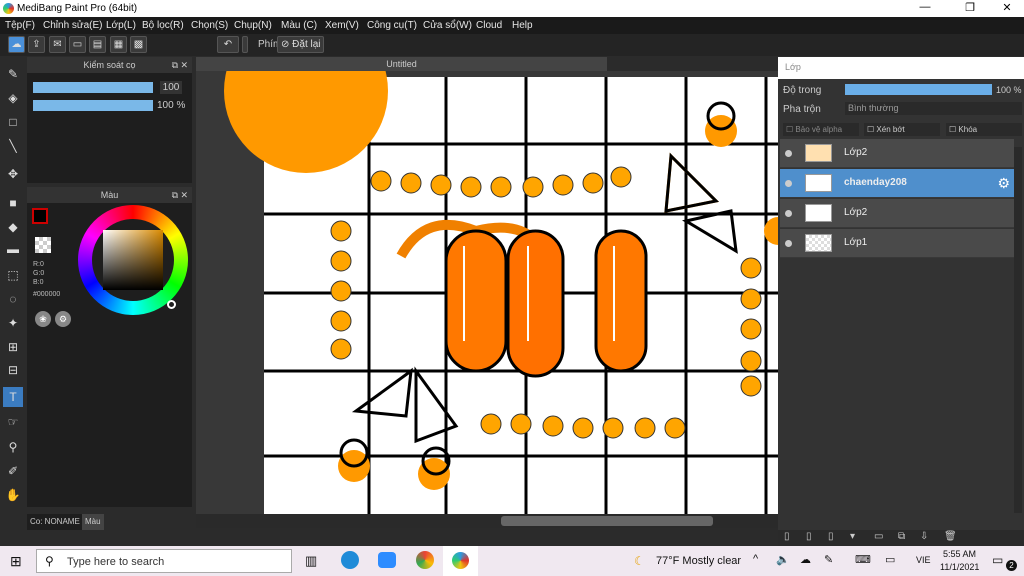 The width and height of the screenshot is (1024, 576). Describe the element at coordinates (1007, 7) in the screenshot. I see `close-button: ✕` at that location.